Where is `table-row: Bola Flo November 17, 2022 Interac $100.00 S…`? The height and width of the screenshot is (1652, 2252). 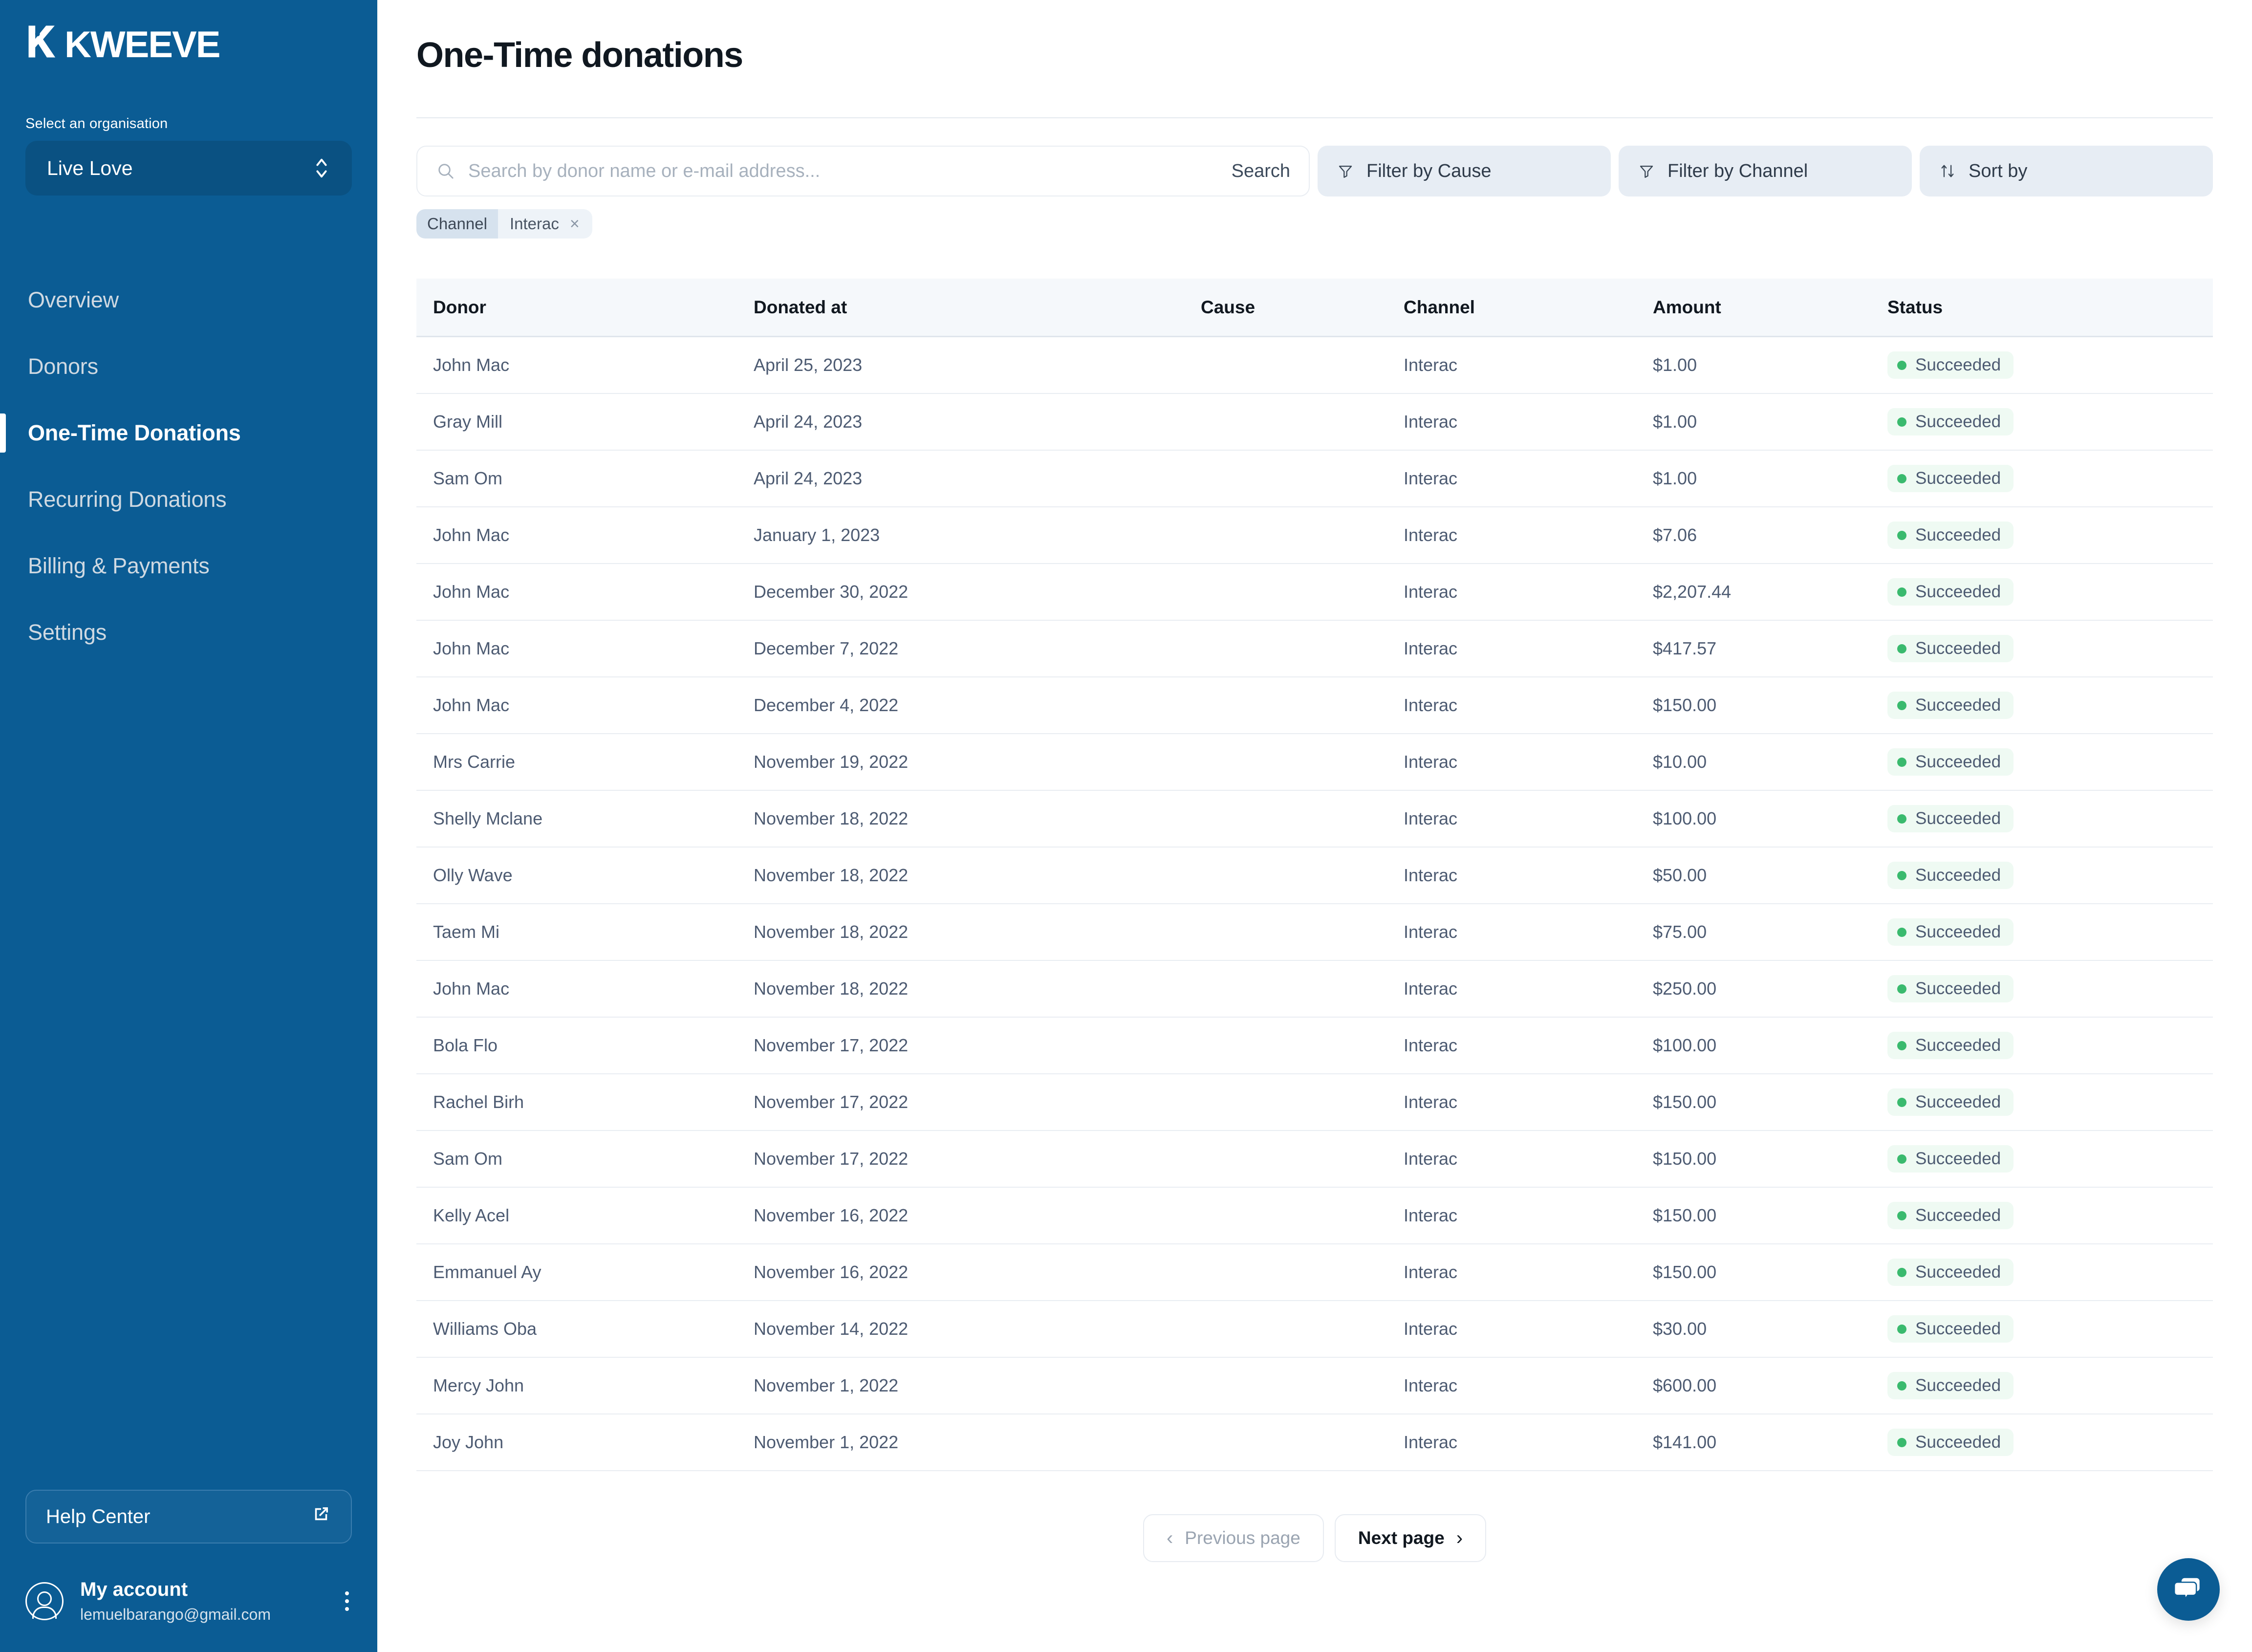
table-row: Bola Flo November 17, 2022 Interac $100.00 S… is located at coordinates (1314, 1046).